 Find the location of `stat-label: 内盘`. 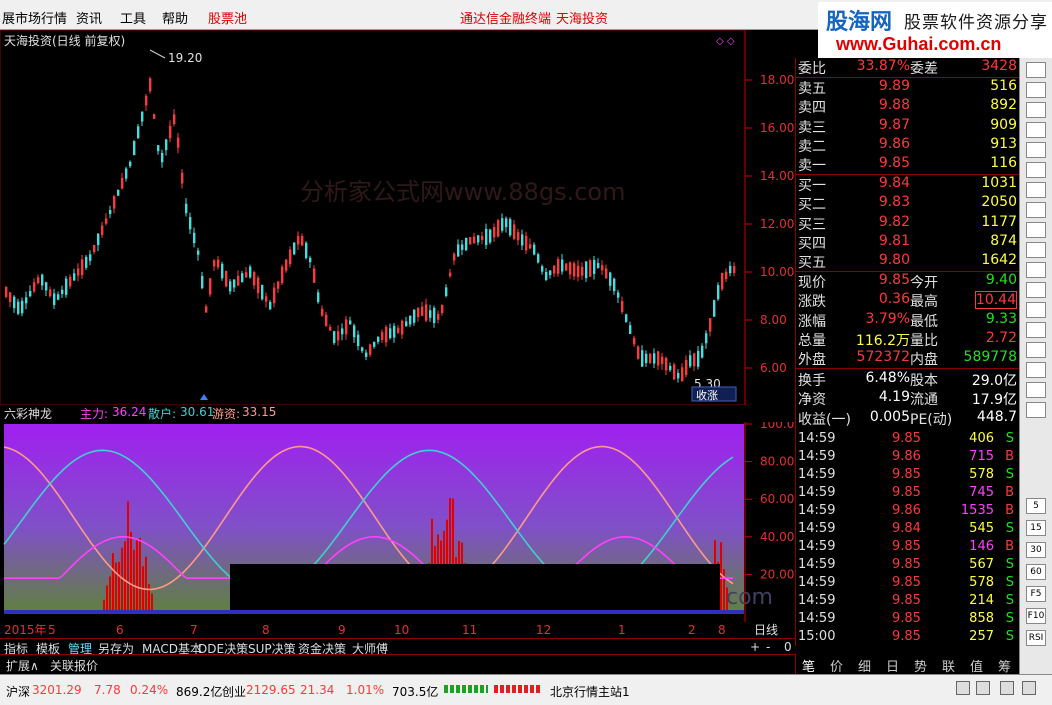

stat-label: 内盘 is located at coordinates (924, 360).